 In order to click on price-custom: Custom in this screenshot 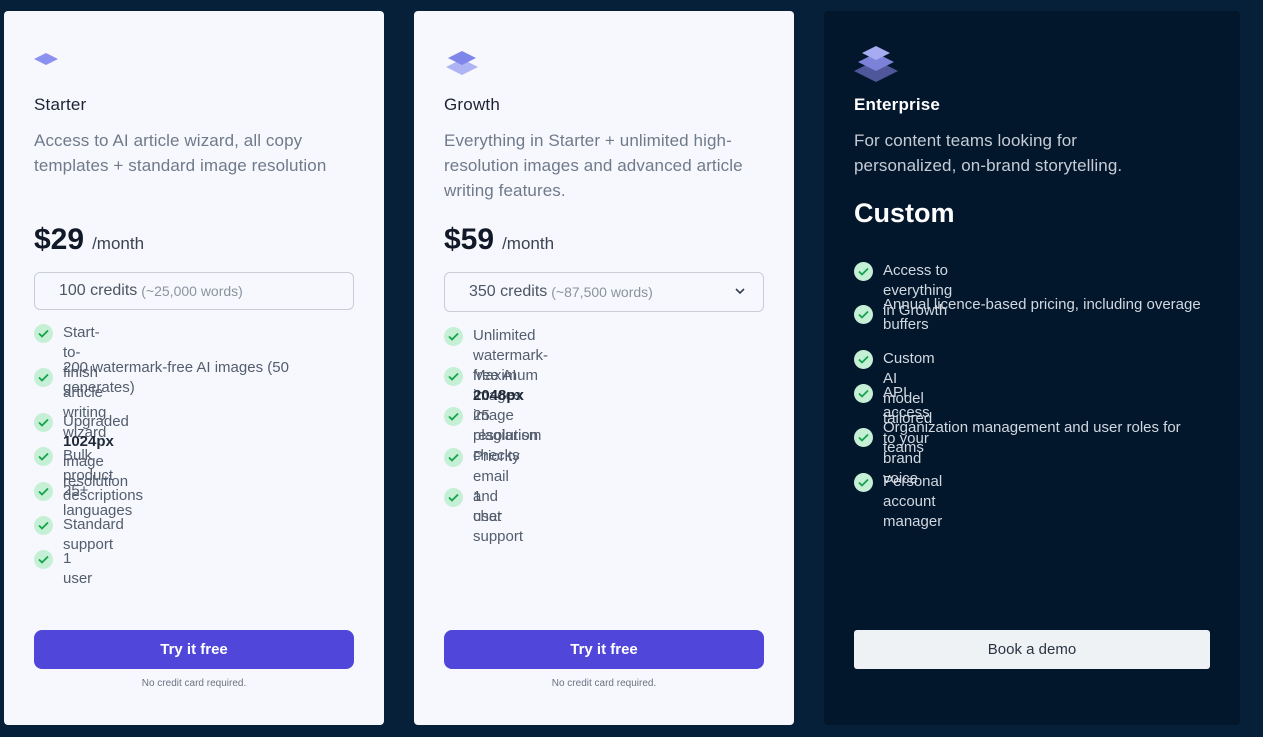, I will do `click(904, 213)`.